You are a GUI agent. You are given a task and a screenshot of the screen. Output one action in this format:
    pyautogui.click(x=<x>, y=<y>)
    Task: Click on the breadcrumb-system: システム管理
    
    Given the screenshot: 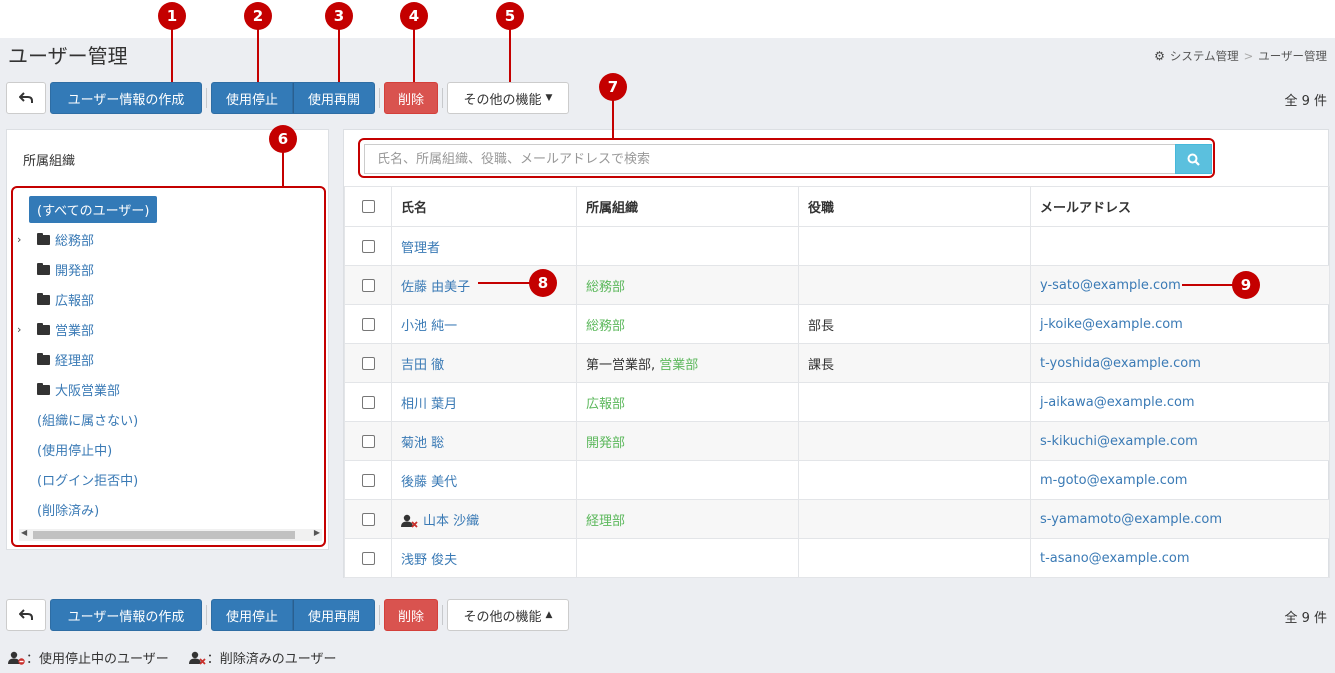 What is the action you would take?
    pyautogui.click(x=1204, y=56)
    